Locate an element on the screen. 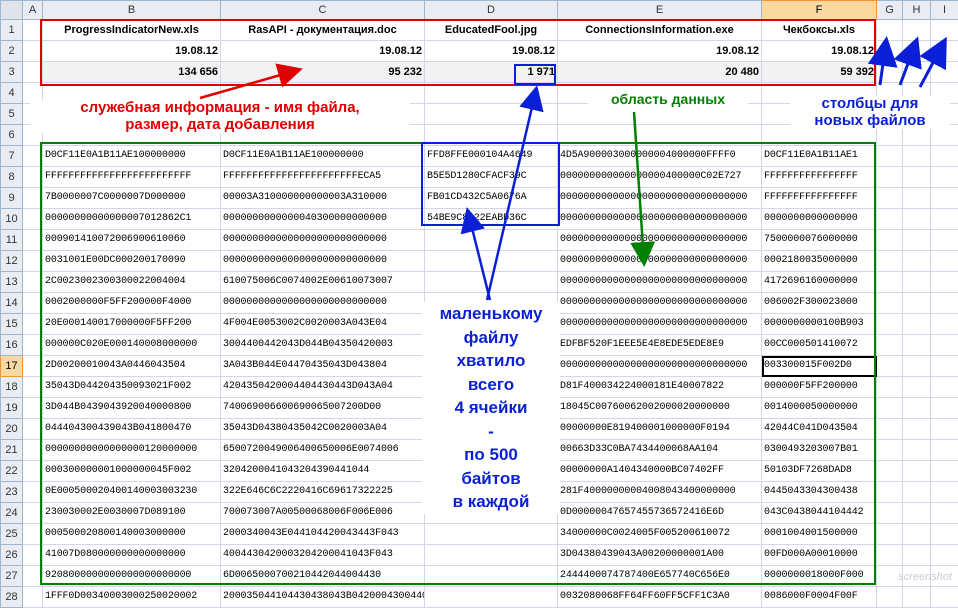  new-columns-label: столбцы для новых файлов is located at coordinates (870, 112).